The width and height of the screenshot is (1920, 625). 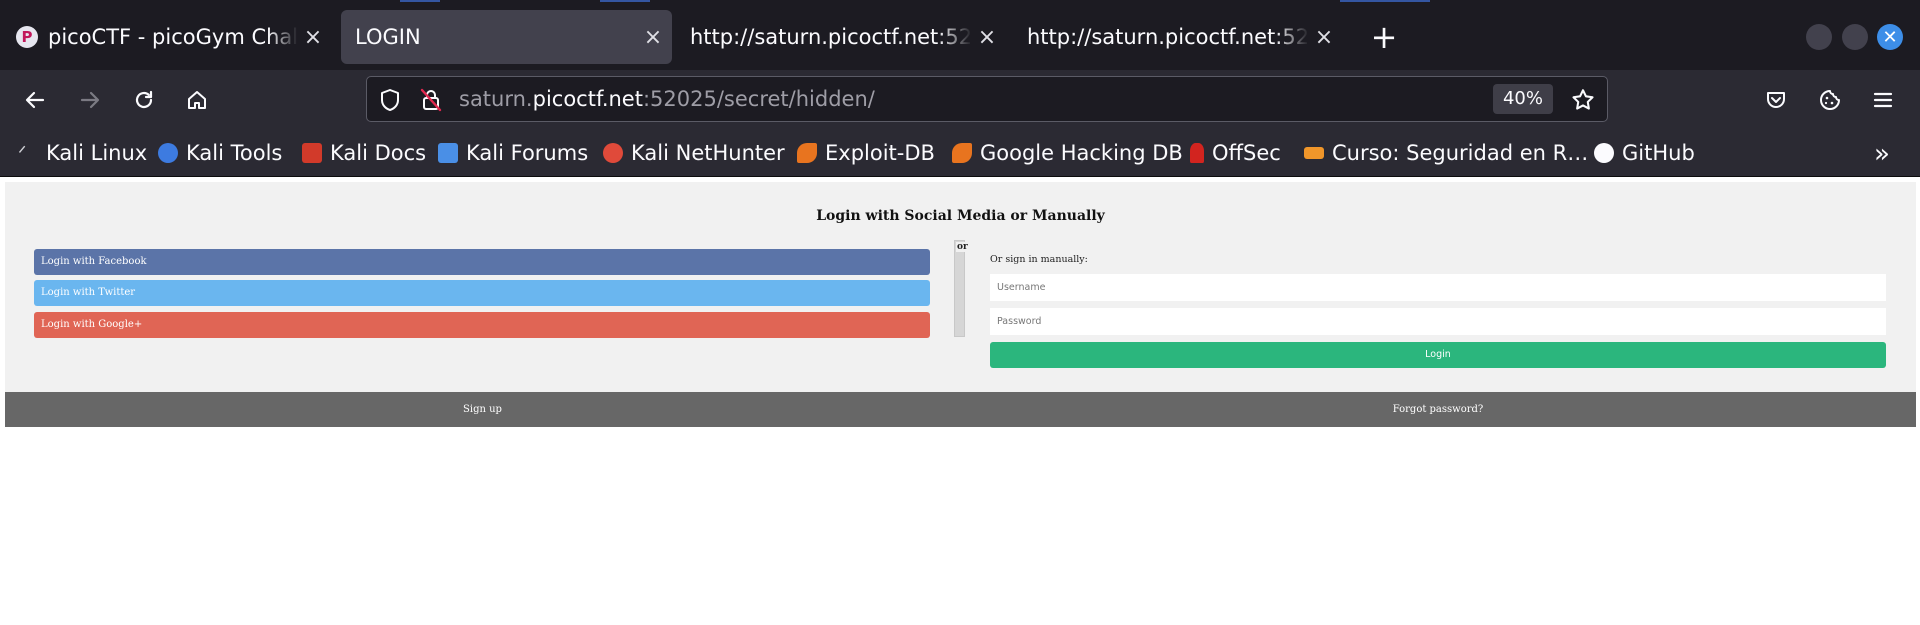 I want to click on exploitdb-icon, so click(x=807, y=153).